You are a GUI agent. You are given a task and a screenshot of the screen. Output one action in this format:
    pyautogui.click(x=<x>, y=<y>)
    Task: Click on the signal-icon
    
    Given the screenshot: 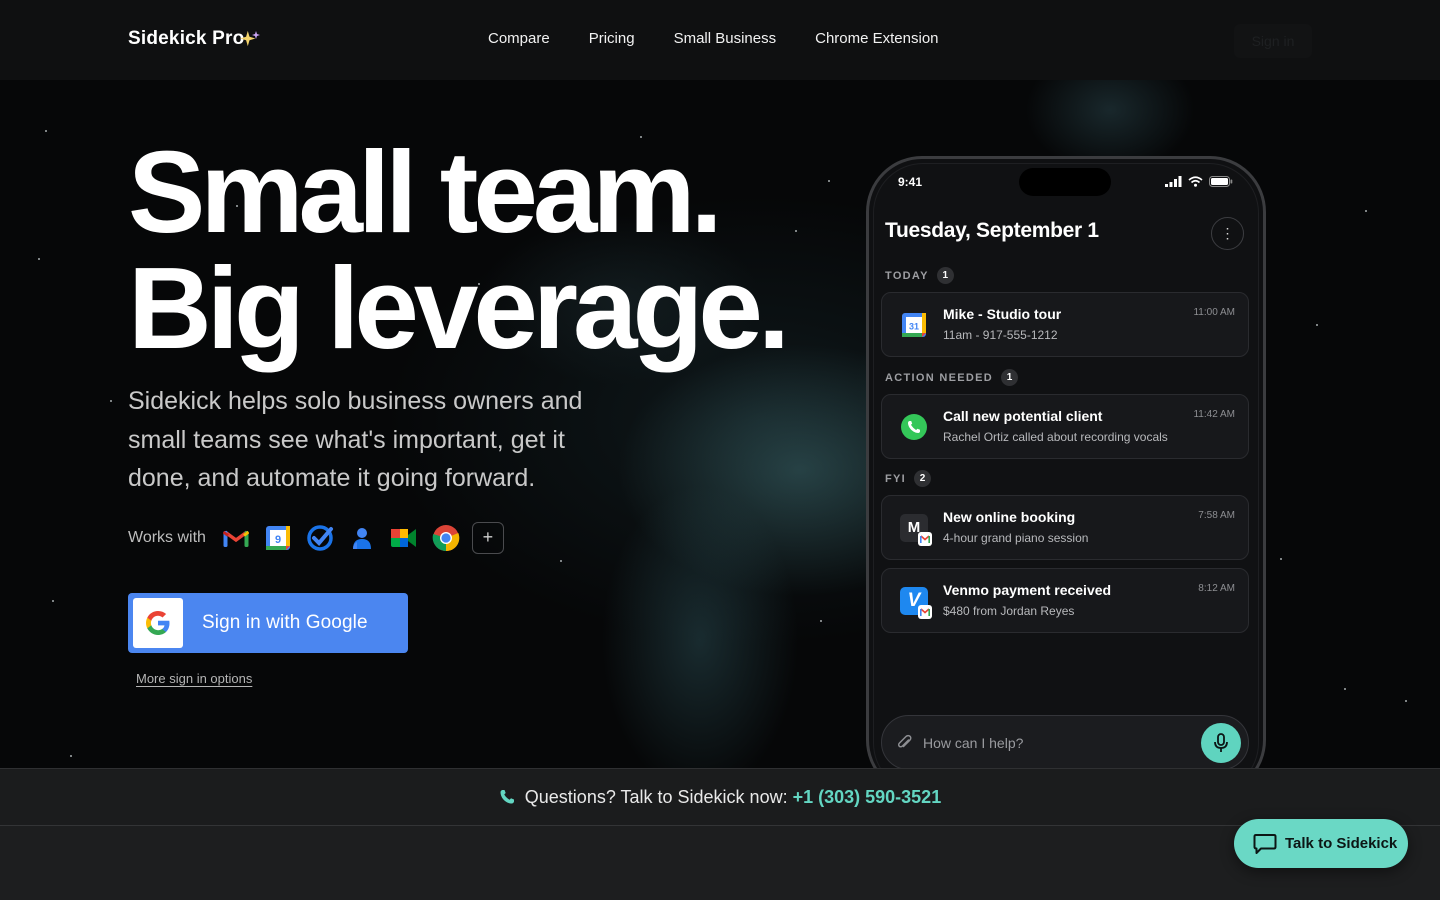 What is the action you would take?
    pyautogui.click(x=1173, y=181)
    